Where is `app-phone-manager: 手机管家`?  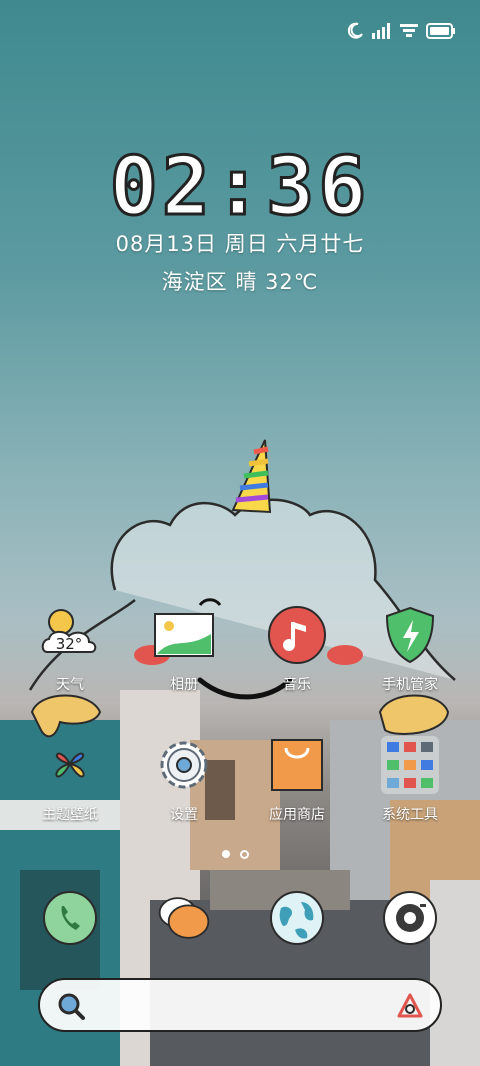
app-phone-manager: 手机管家 is located at coordinates (410, 649).